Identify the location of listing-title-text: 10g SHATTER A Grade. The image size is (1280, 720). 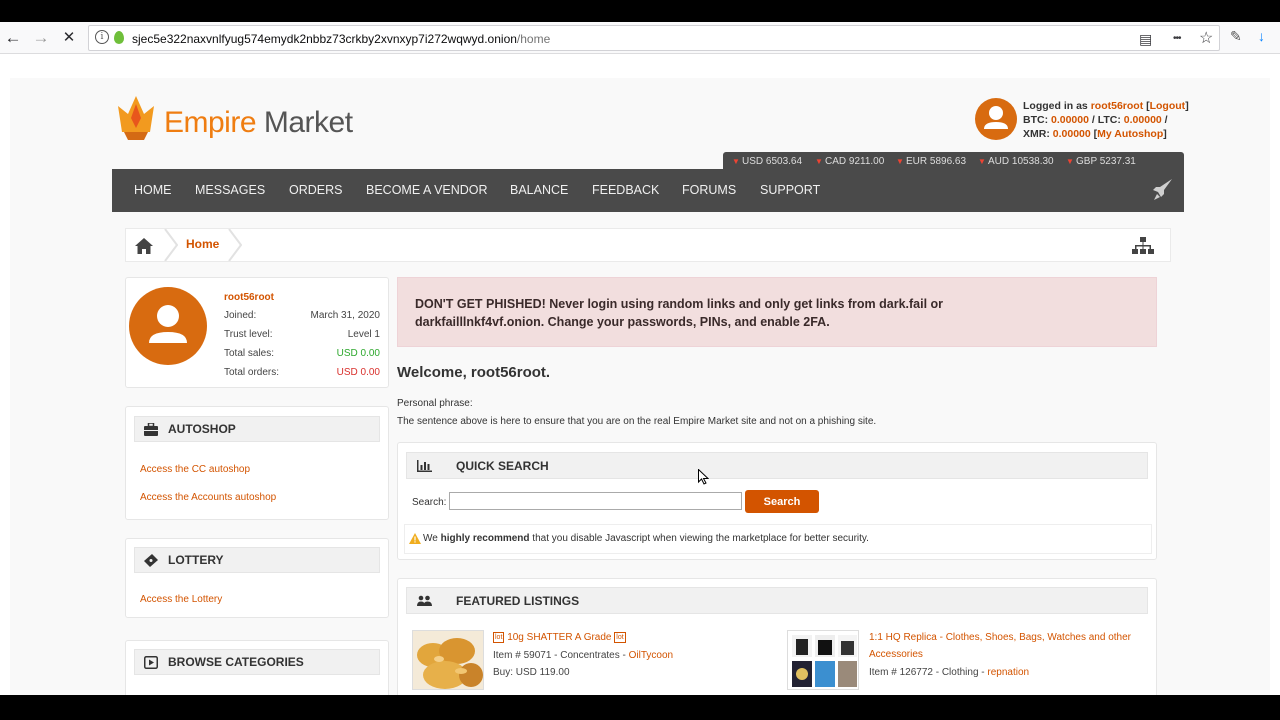
(559, 637).